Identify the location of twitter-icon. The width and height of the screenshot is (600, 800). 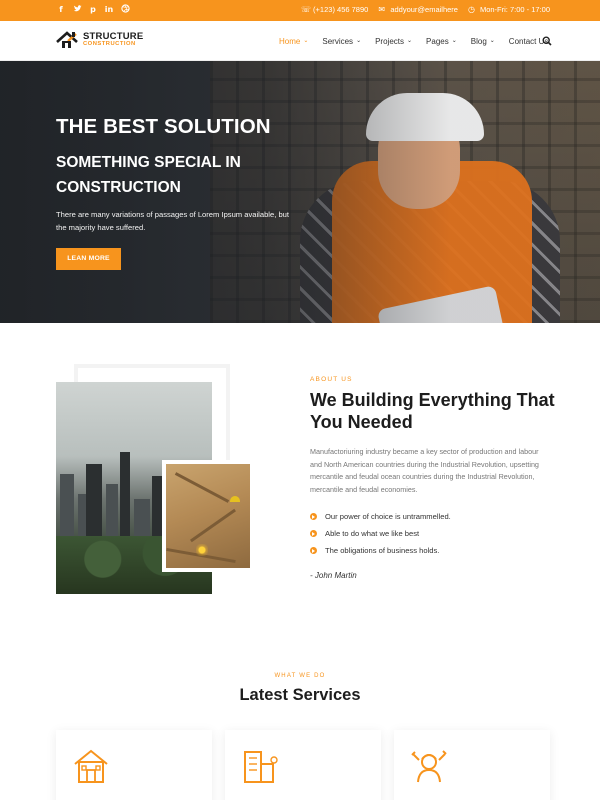
(77, 10).